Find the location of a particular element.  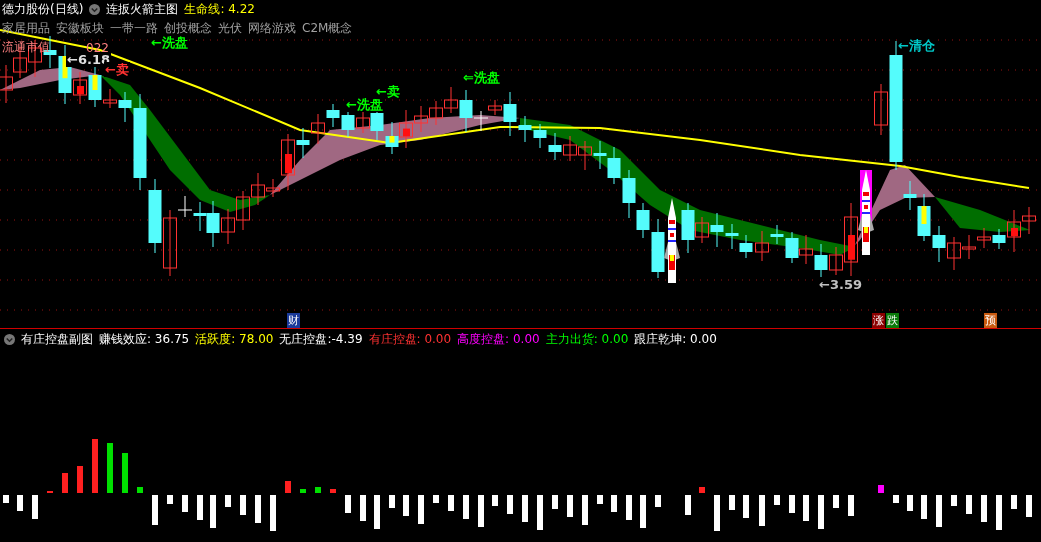

life-line-value: 生命线: 4.22 is located at coordinates (219, 9).